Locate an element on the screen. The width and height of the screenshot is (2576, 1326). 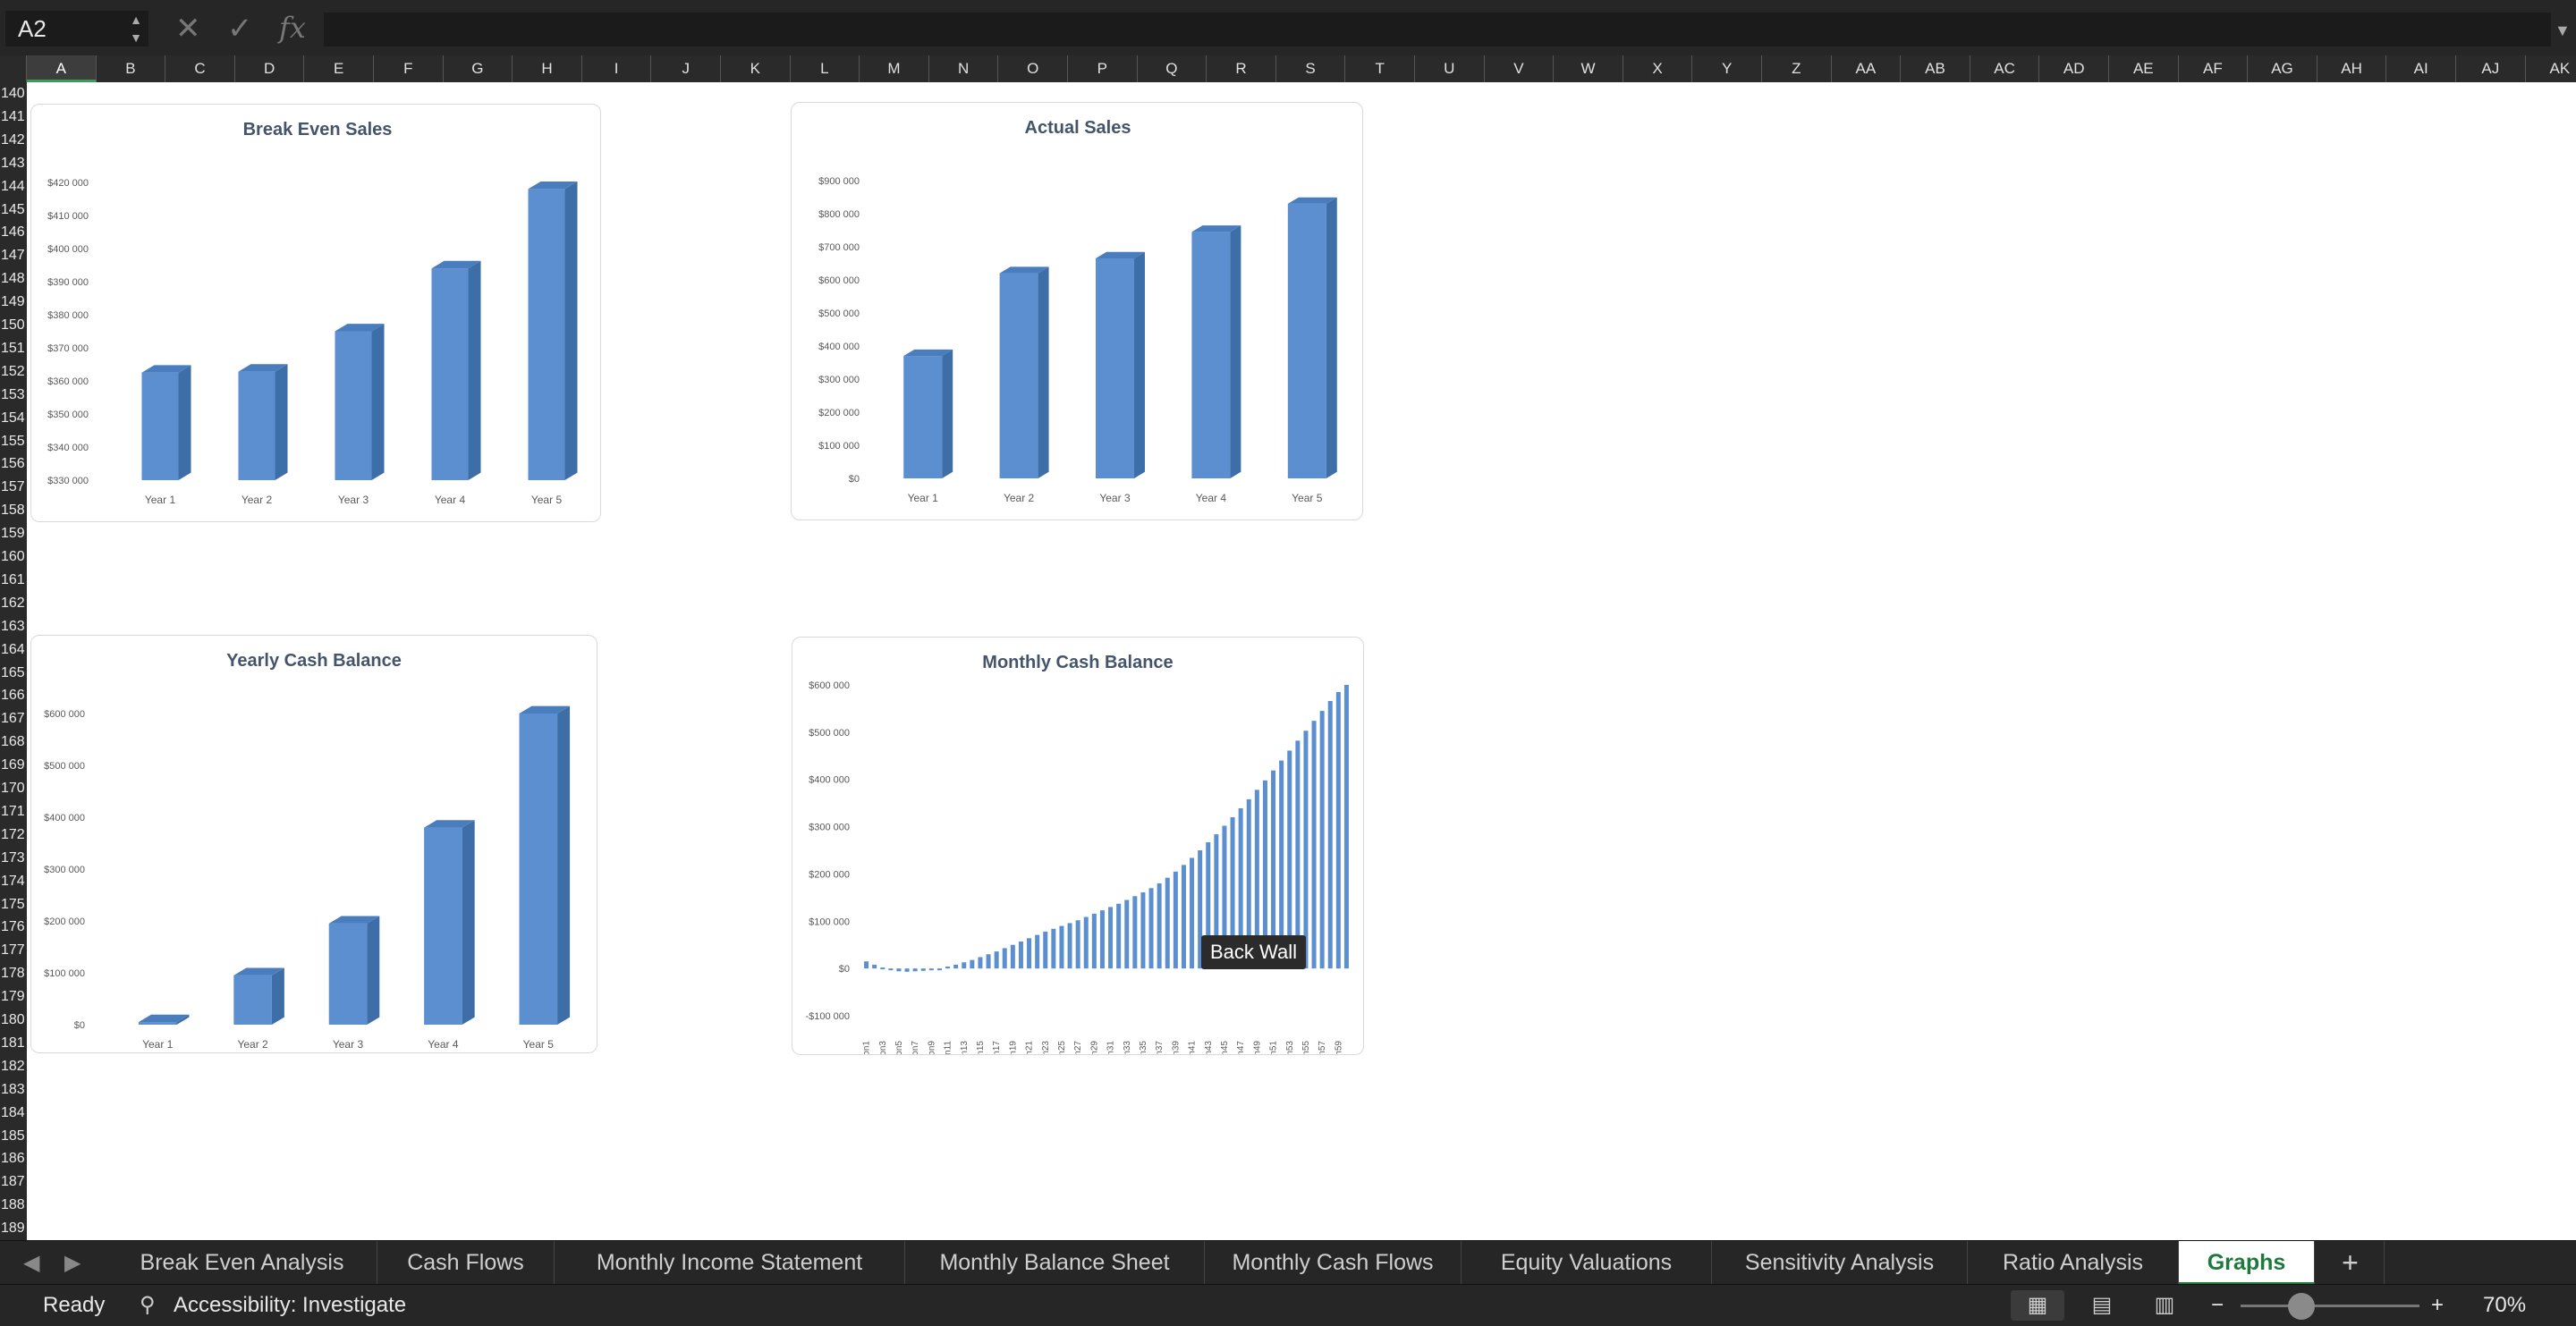
normal-view-icon: ▦ is located at coordinates (2037, 1305).